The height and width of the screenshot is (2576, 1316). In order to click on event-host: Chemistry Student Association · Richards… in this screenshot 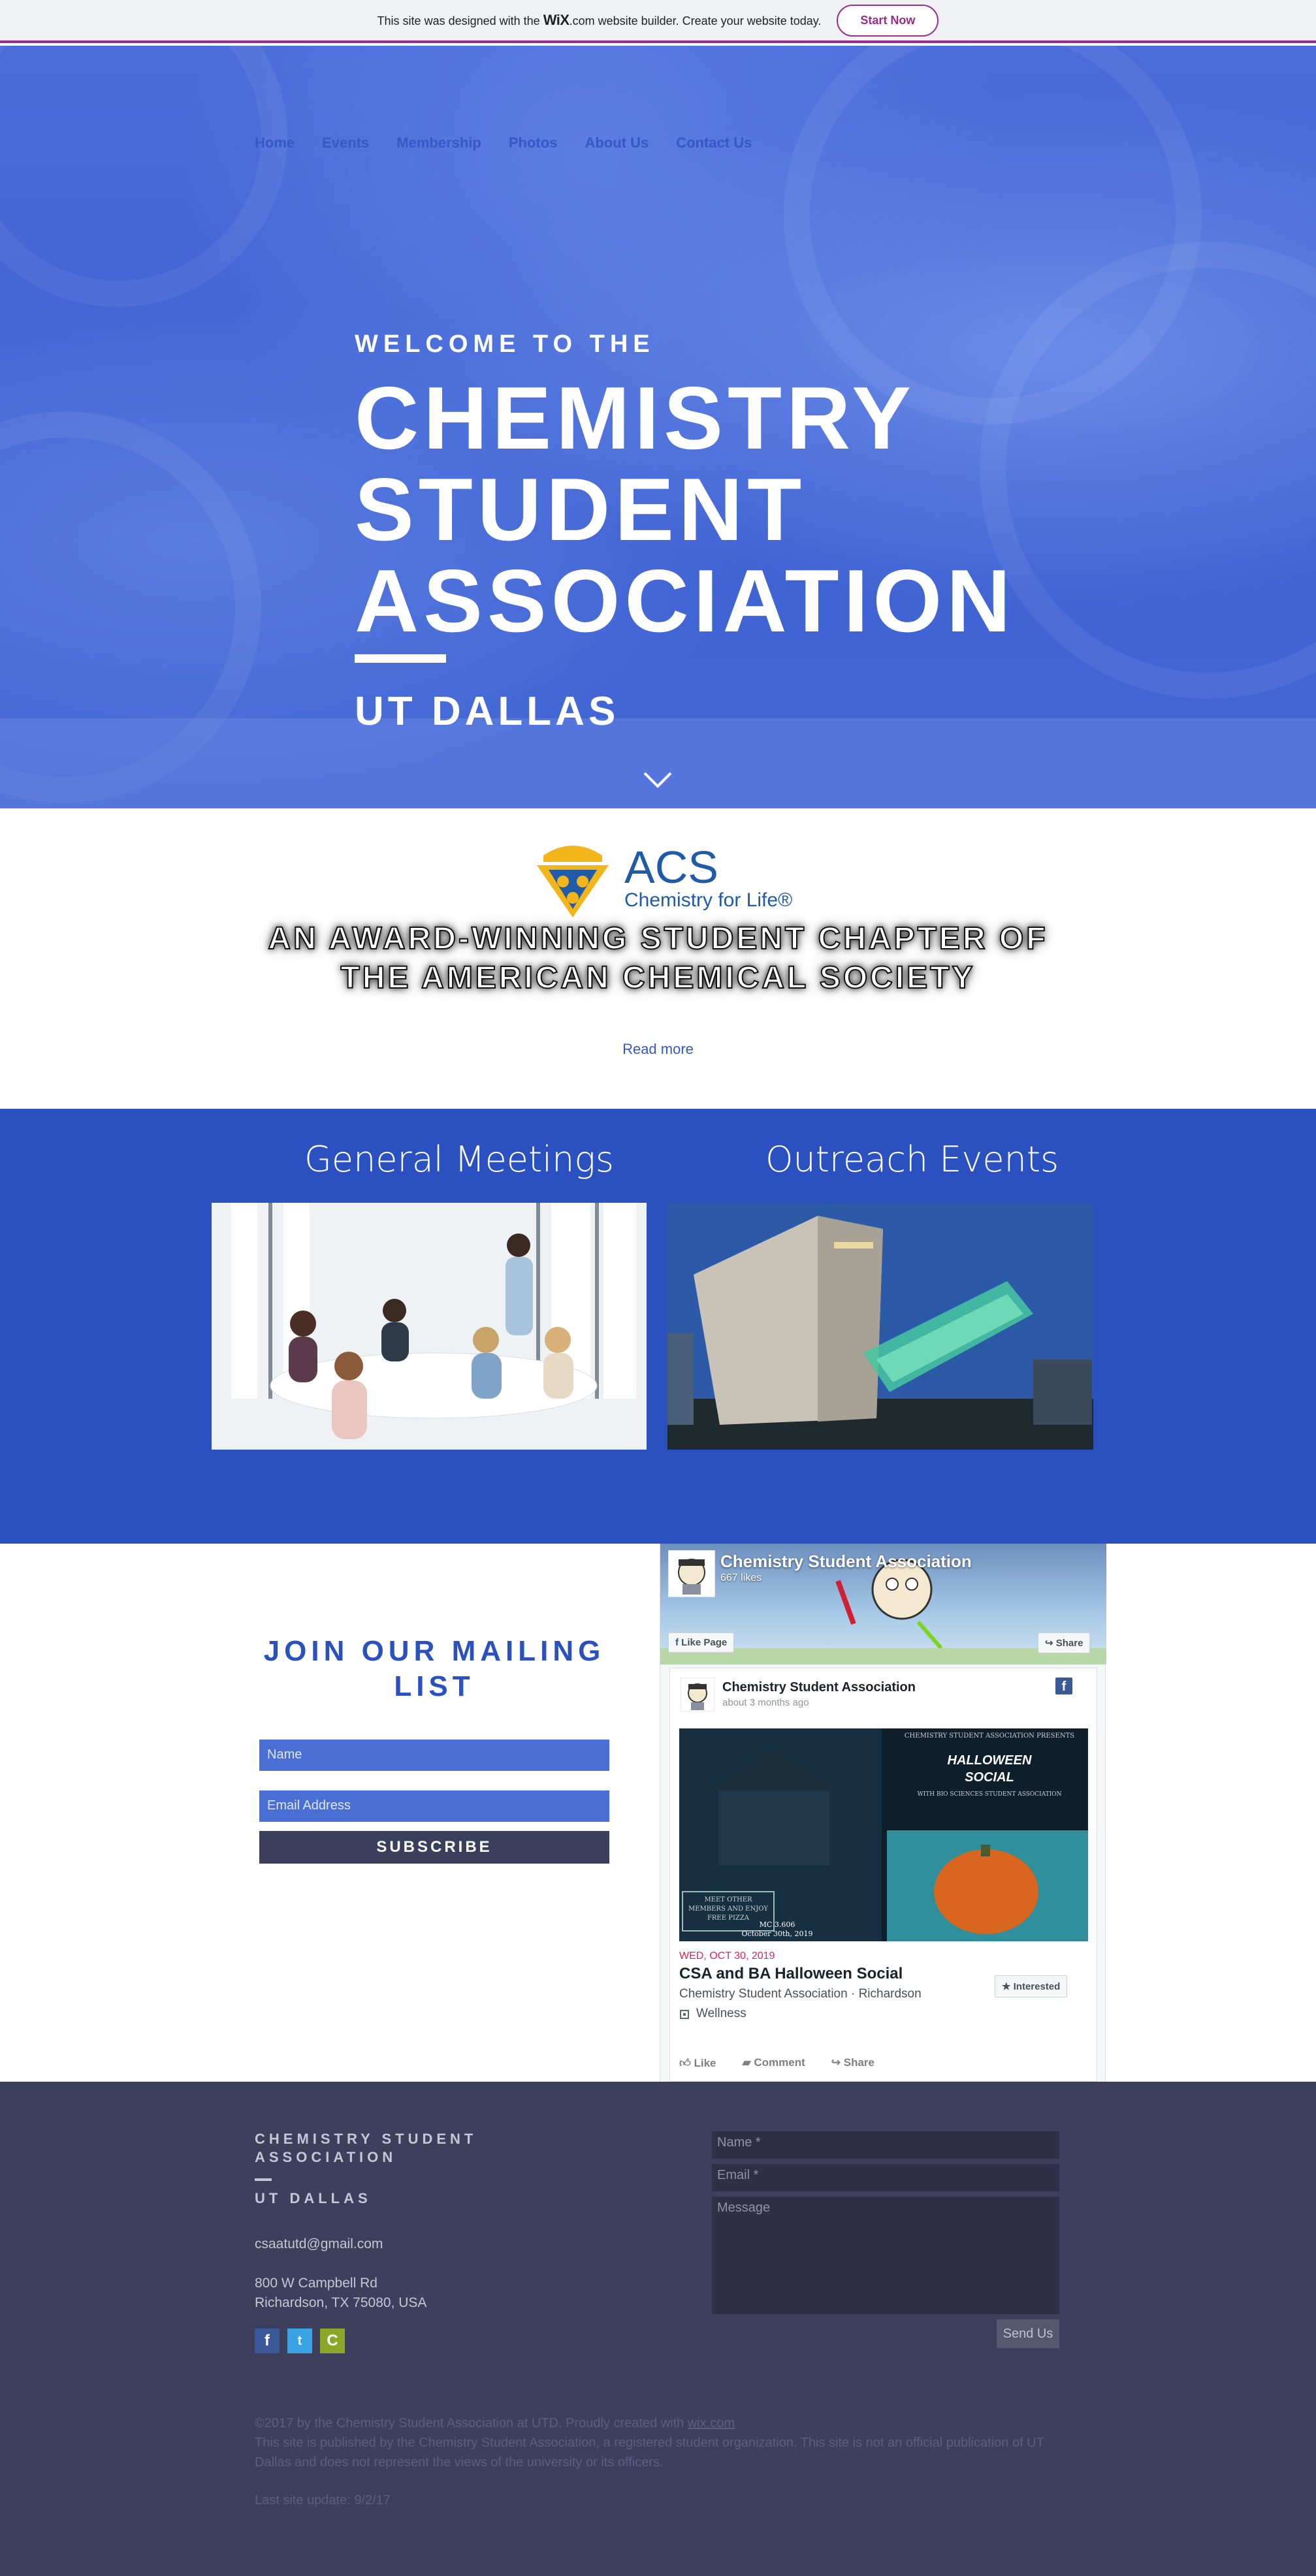, I will do `click(800, 1994)`.